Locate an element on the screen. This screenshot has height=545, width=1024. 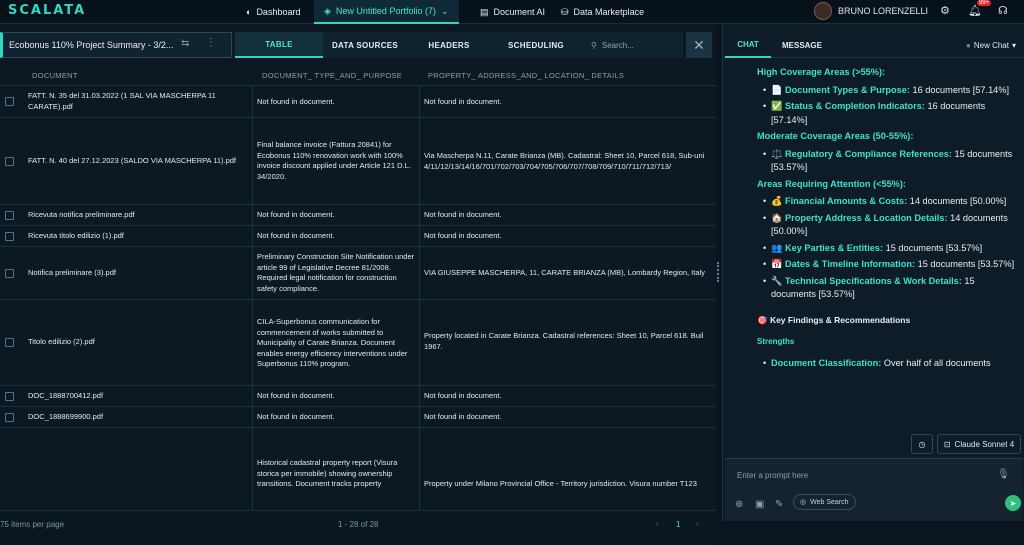
house-icon: 🏠 is located at coordinates (777, 217).